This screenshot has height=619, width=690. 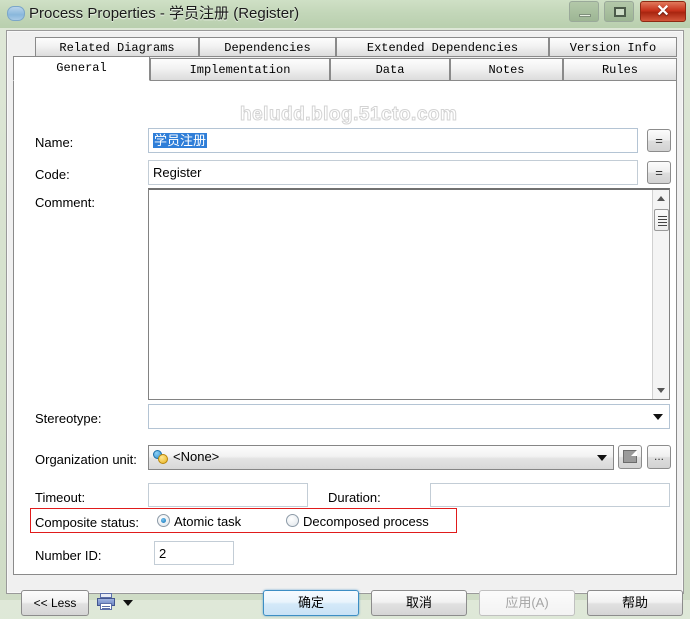 What do you see at coordinates (180, 140) in the screenshot?
I see `name-value: 学员注册` at bounding box center [180, 140].